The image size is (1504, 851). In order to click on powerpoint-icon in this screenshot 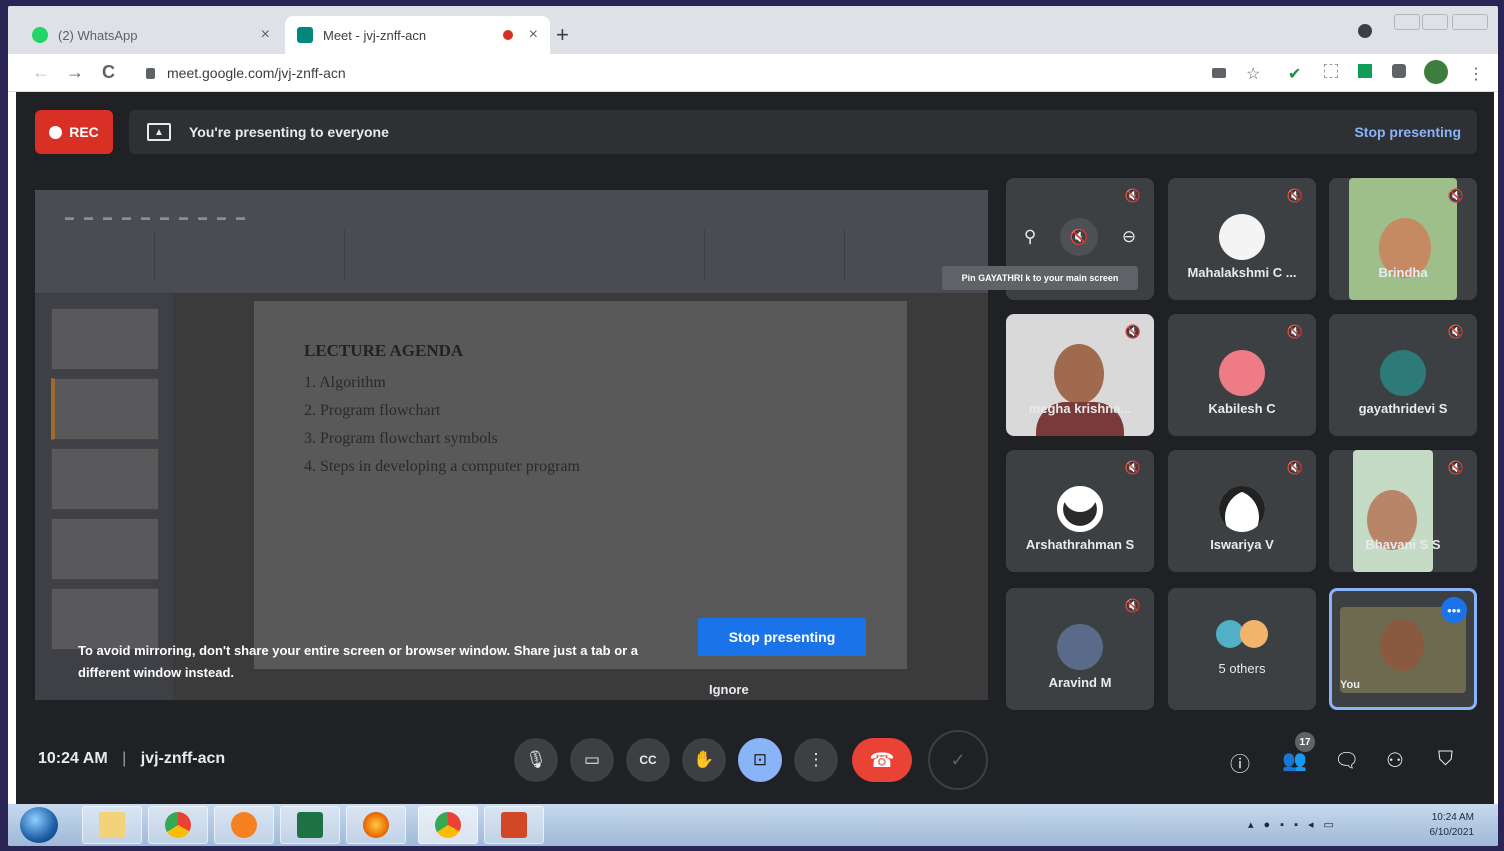, I will do `click(514, 825)`.